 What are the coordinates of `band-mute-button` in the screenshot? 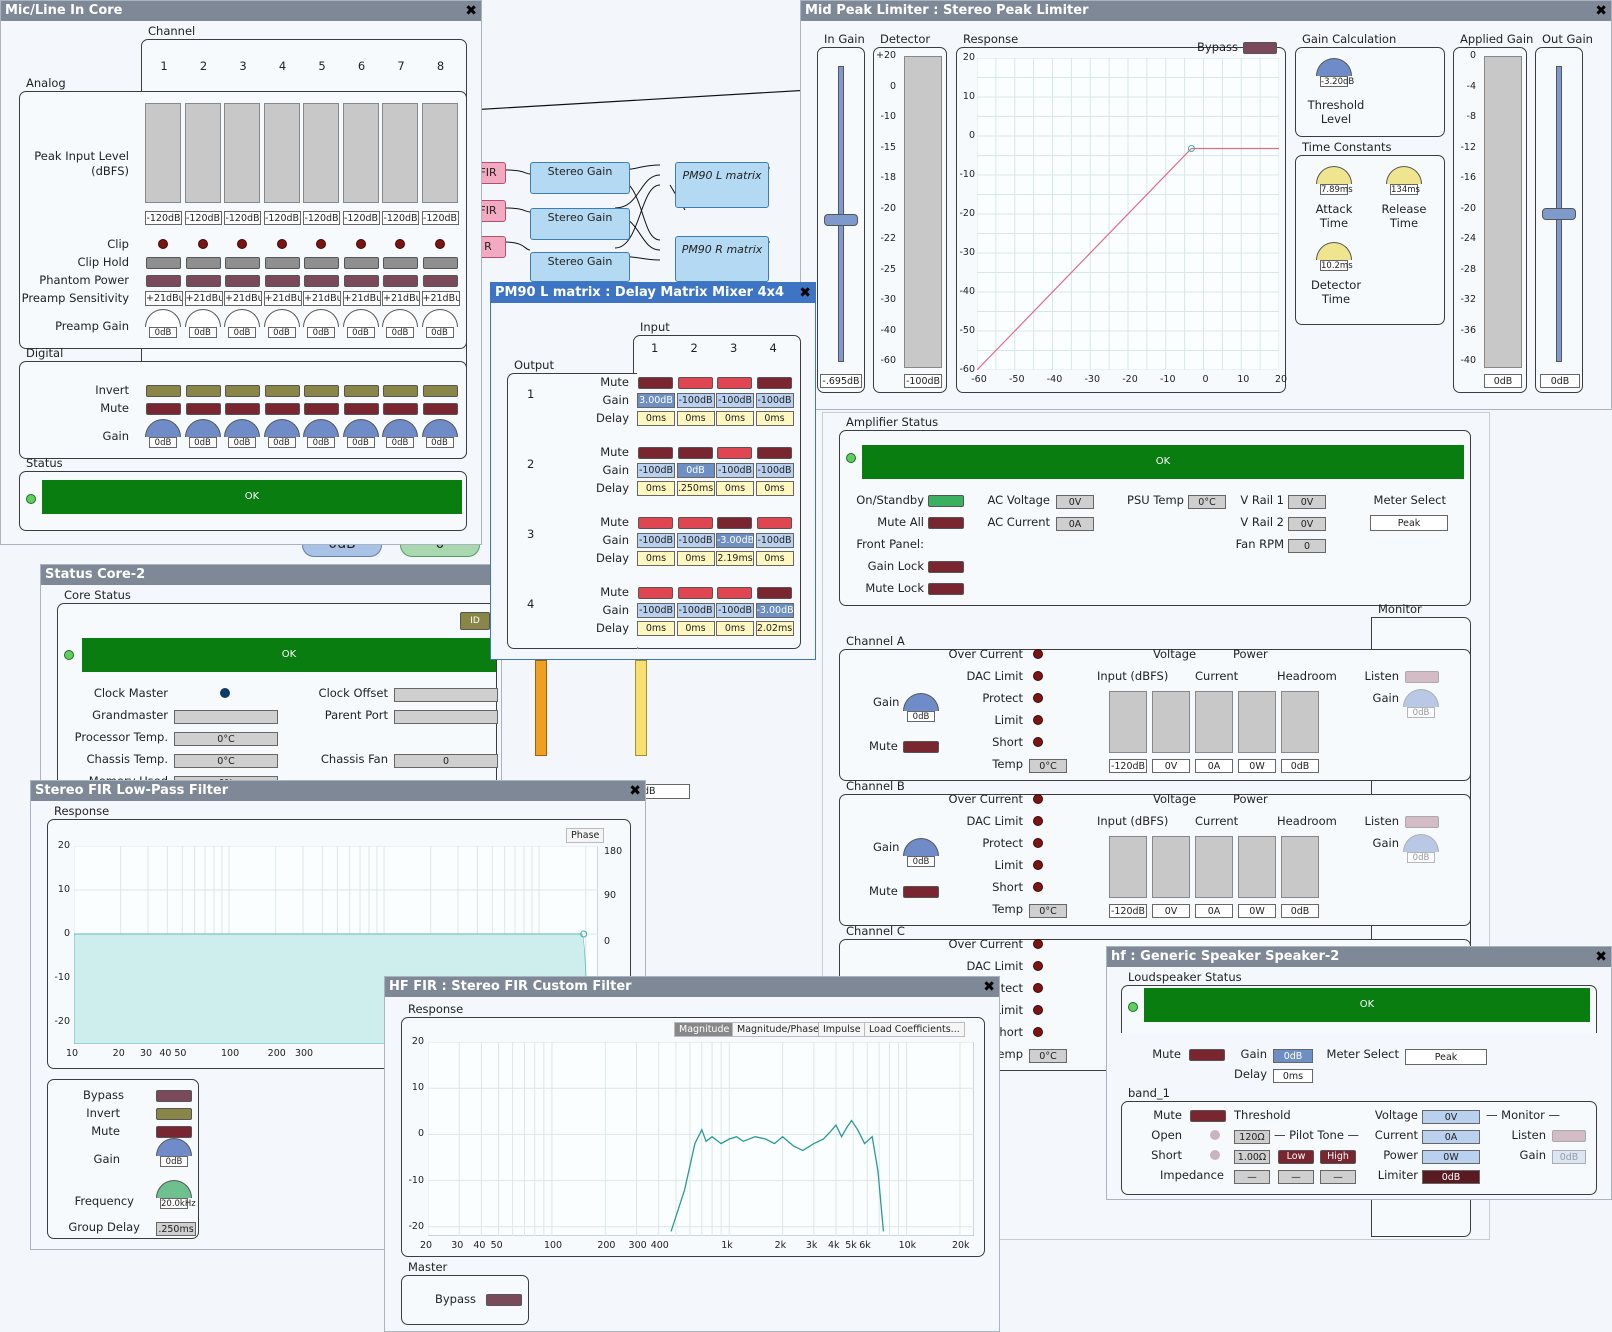 It's located at (1208, 1116).